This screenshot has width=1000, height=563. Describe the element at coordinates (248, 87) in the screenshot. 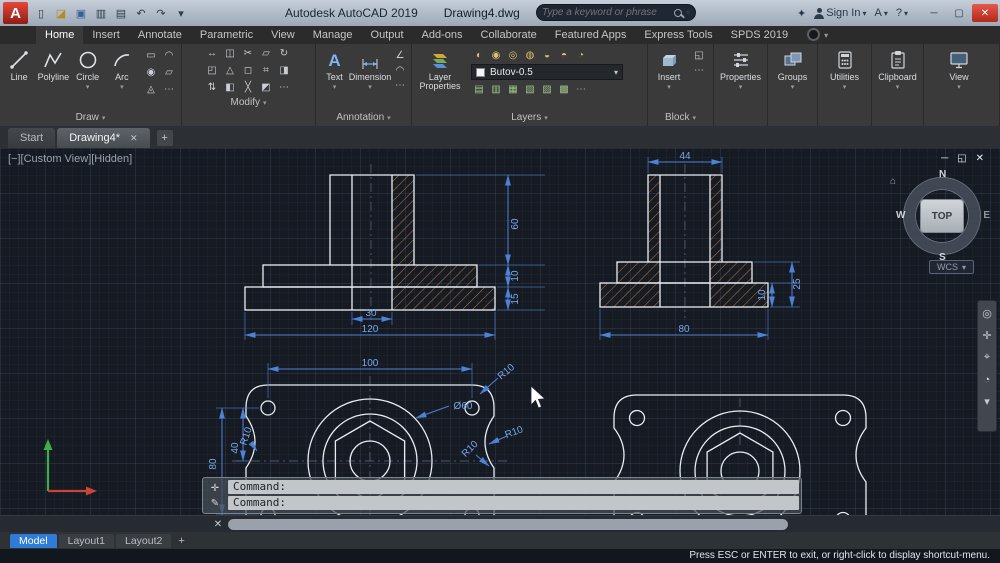

I see `tool-icon: ╳` at that location.